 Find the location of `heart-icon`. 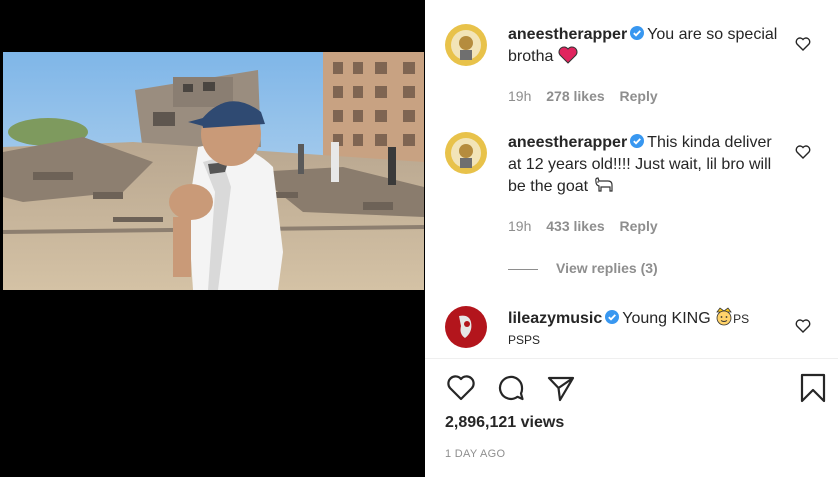

heart-icon is located at coordinates (461, 388).